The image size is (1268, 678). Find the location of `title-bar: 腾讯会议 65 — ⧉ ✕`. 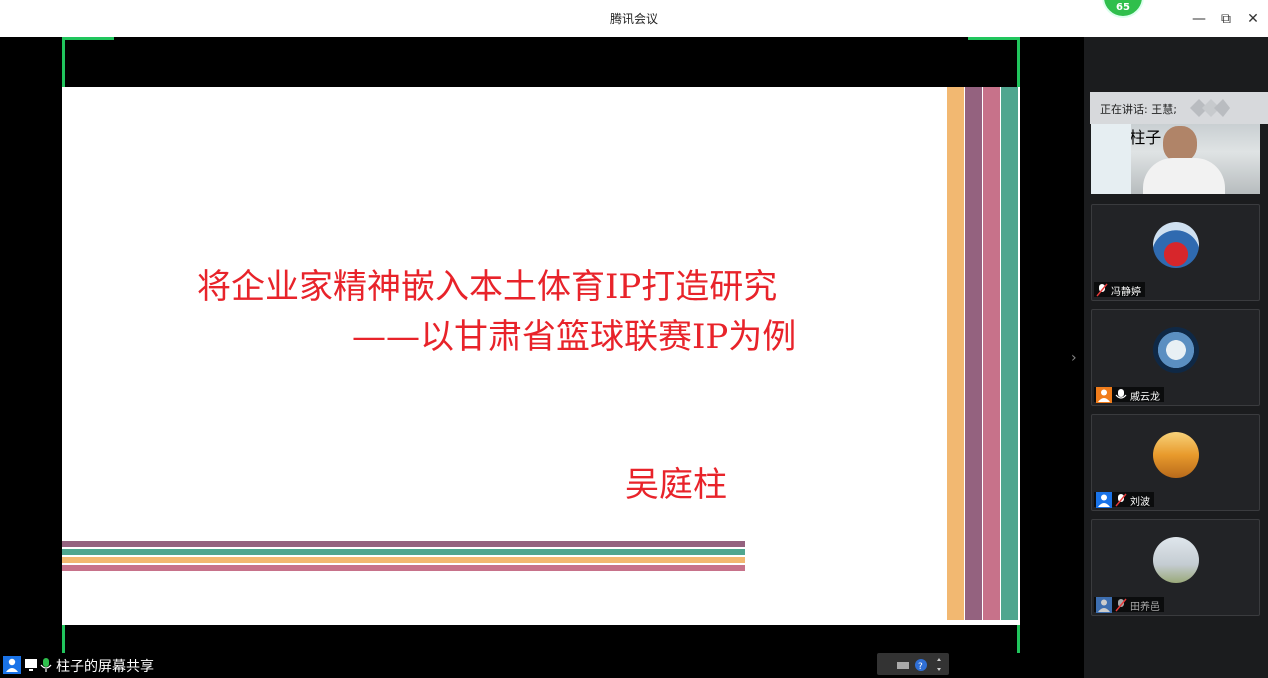

title-bar: 腾讯会议 65 — ⧉ ✕ is located at coordinates (634, 18).